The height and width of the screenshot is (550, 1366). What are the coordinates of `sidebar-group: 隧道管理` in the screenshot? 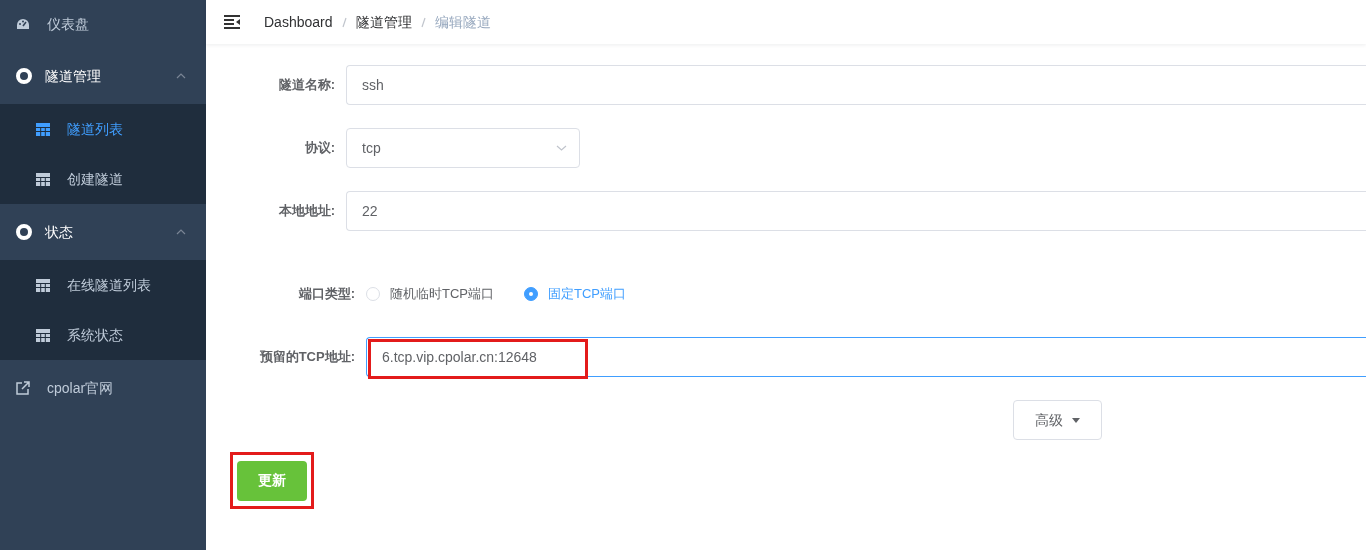 It's located at (103, 76).